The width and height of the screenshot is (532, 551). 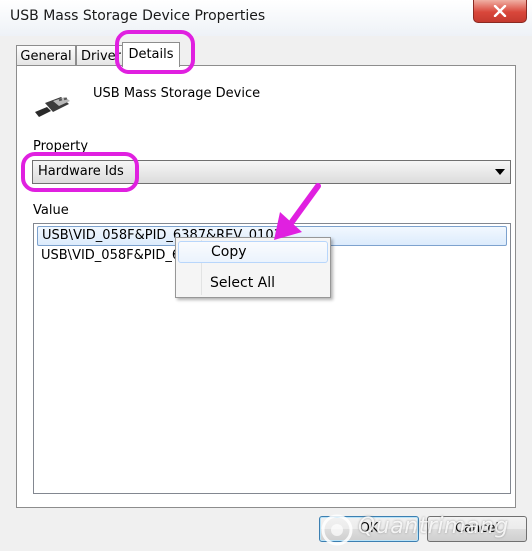 I want to click on annotation-arrow-icon, so click(x=297, y=211).